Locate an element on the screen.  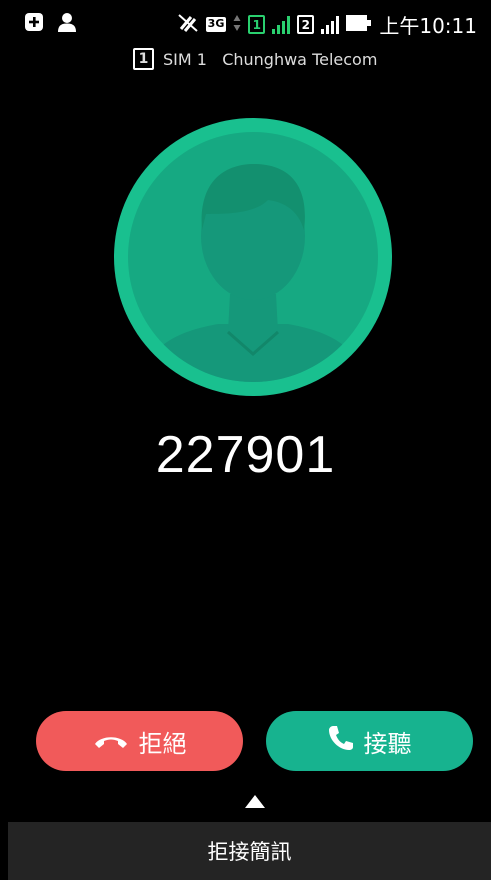
carrier-label: SIM 1 Chunghwa Telecom is located at coordinates (270, 59).